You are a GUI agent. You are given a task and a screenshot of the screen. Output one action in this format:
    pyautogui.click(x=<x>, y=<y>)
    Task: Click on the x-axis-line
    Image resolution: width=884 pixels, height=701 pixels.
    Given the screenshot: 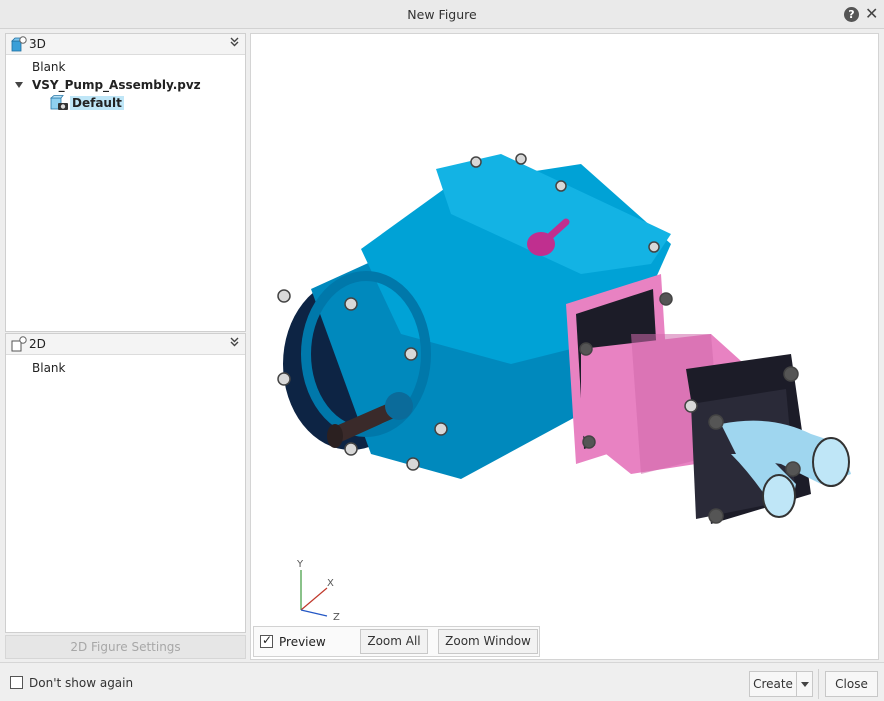 What is the action you would take?
    pyautogui.click(x=314, y=599)
    